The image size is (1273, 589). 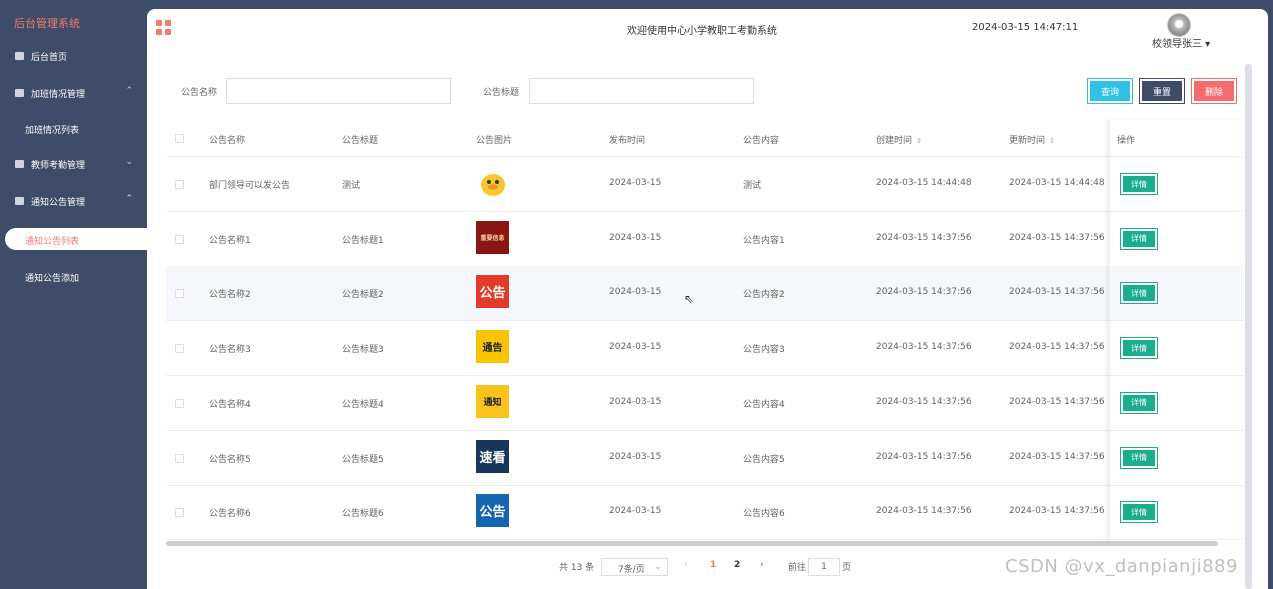 I want to click on cell-name: 公告名称6, so click(x=230, y=514).